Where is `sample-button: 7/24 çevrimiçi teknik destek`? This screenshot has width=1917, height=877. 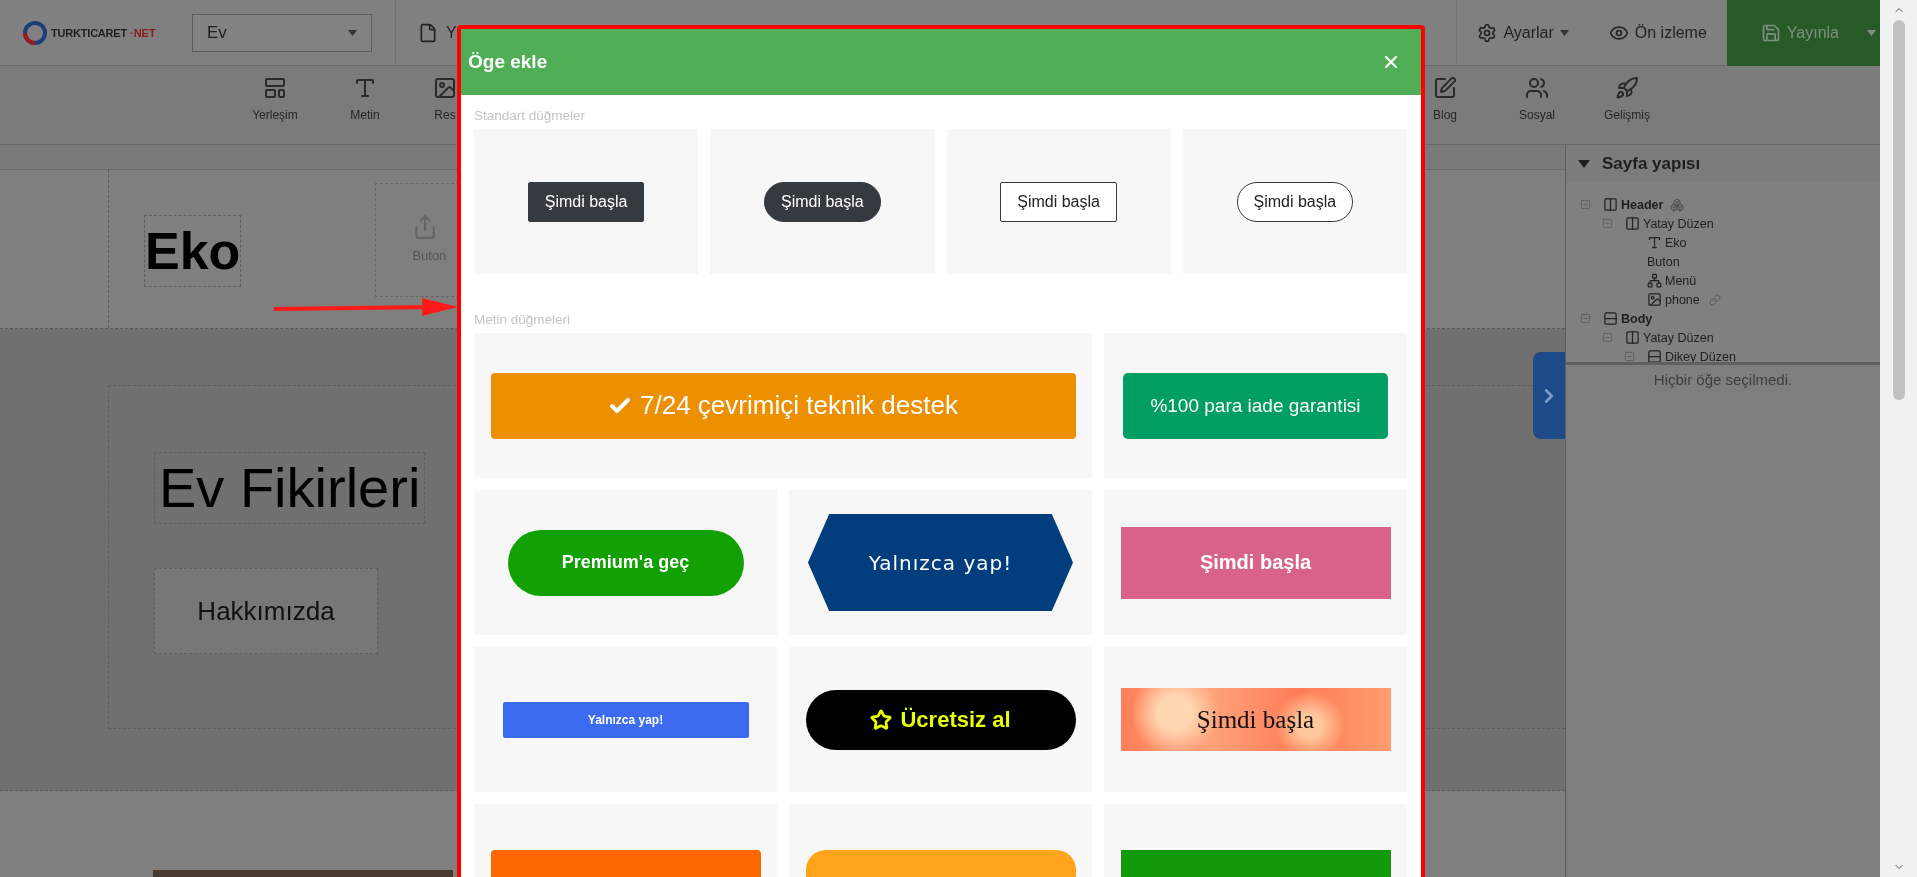
sample-button: 7/24 çevrimiçi teknik destek is located at coordinates (783, 405).